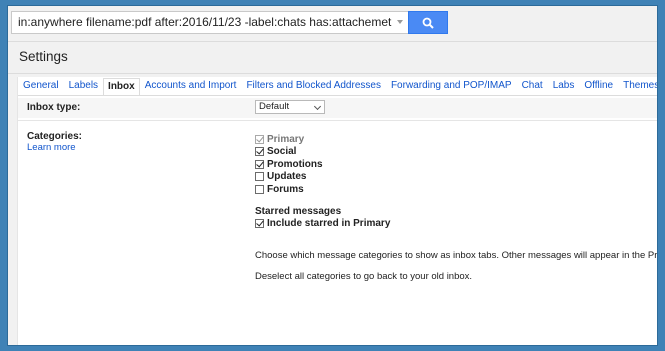 This screenshot has width=665, height=351. What do you see at coordinates (451, 87) in the screenshot?
I see `tab-forwarding-and-pop-imap: Forwarding and POP/IMAP` at bounding box center [451, 87].